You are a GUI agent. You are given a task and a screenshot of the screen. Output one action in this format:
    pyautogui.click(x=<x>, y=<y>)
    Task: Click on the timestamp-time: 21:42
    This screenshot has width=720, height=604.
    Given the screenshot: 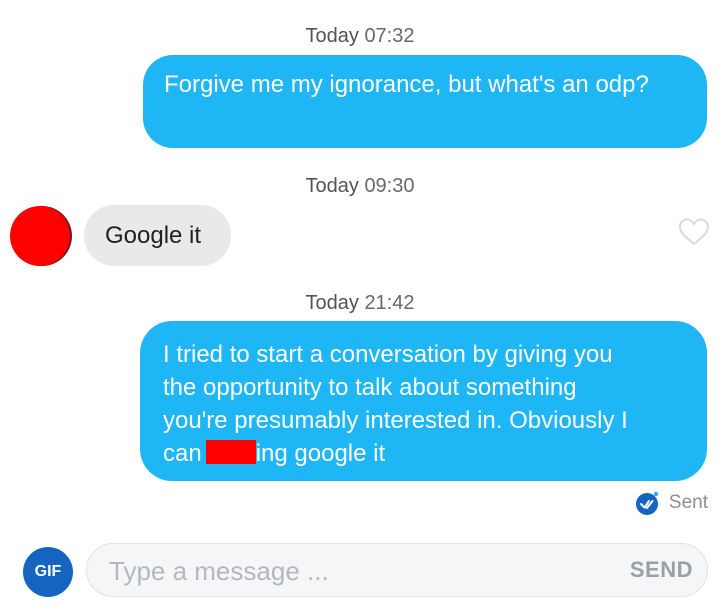 What is the action you would take?
    pyautogui.click(x=389, y=303)
    